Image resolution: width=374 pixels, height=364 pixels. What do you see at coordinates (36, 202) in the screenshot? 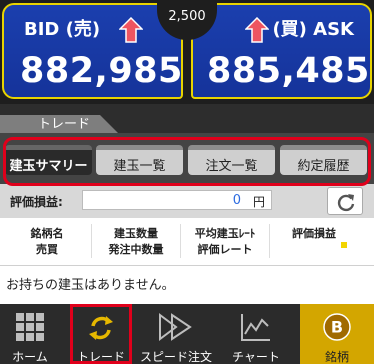
I see `profit-loss-label: 評価損益:` at bounding box center [36, 202].